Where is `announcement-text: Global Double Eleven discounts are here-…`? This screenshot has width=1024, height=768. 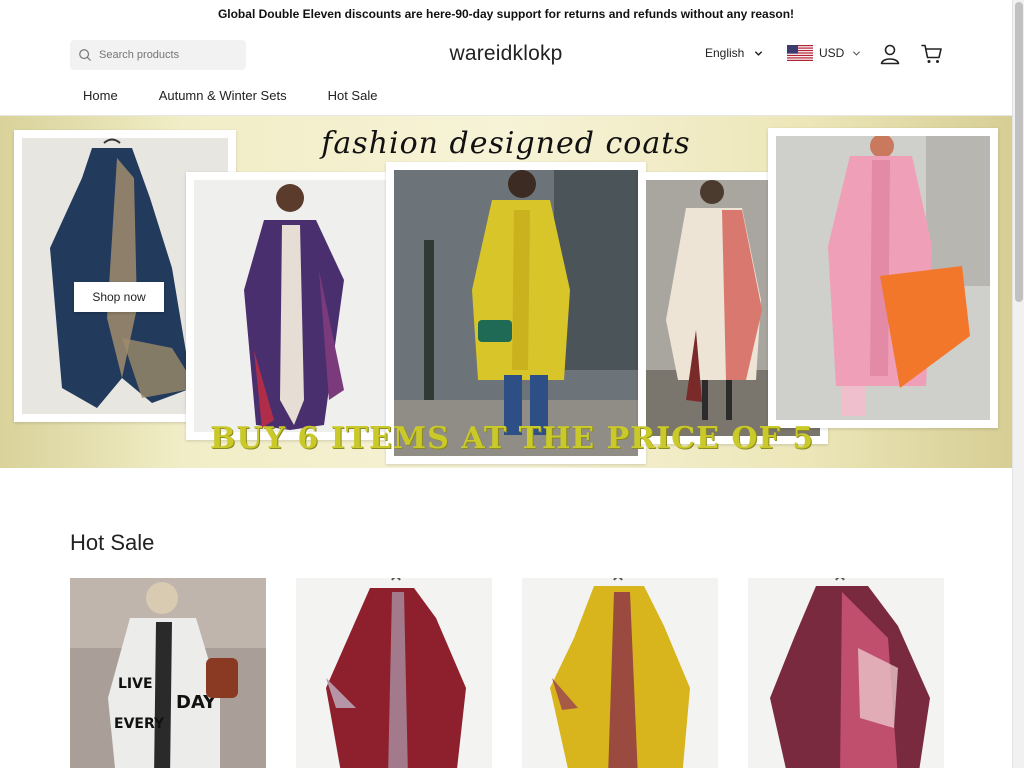 announcement-text: Global Double Eleven discounts are here-… is located at coordinates (506, 14).